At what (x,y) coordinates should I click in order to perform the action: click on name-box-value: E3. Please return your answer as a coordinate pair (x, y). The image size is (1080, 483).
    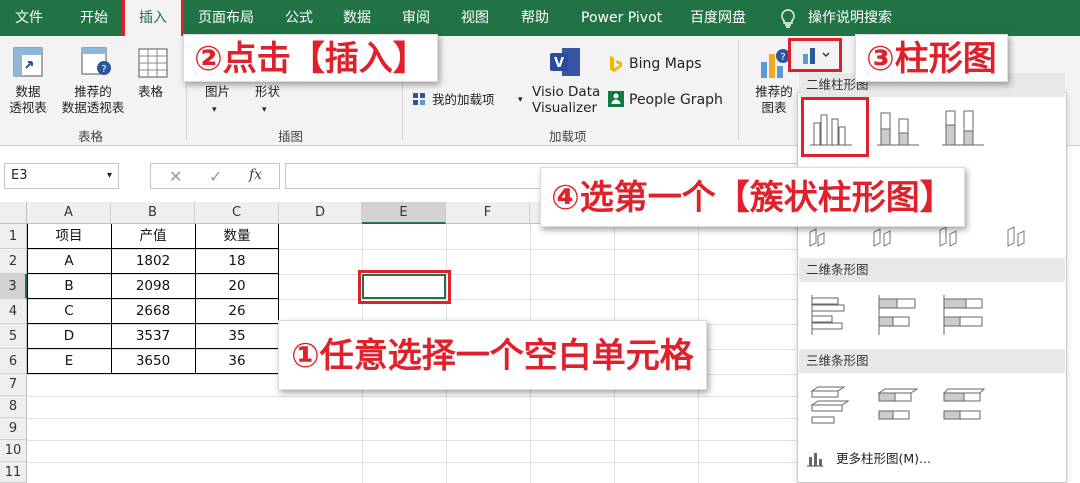
    Looking at the image, I should click on (19, 175).